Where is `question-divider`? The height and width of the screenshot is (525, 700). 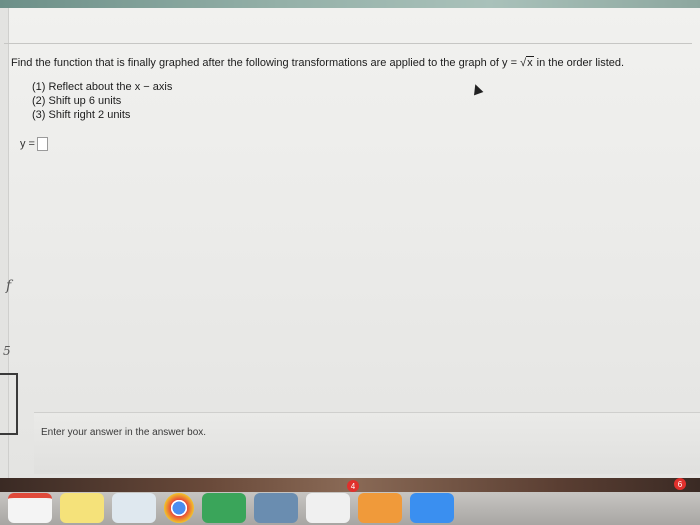 question-divider is located at coordinates (348, 43).